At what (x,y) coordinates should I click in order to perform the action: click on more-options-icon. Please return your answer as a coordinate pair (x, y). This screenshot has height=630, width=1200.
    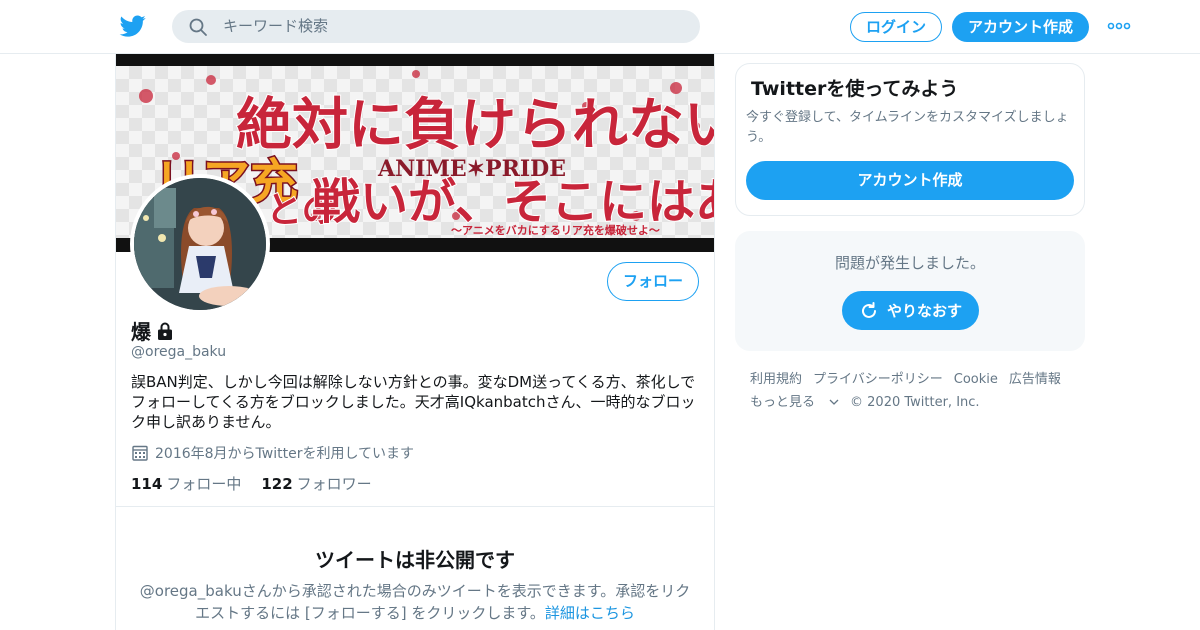
    Looking at the image, I should click on (1119, 26).